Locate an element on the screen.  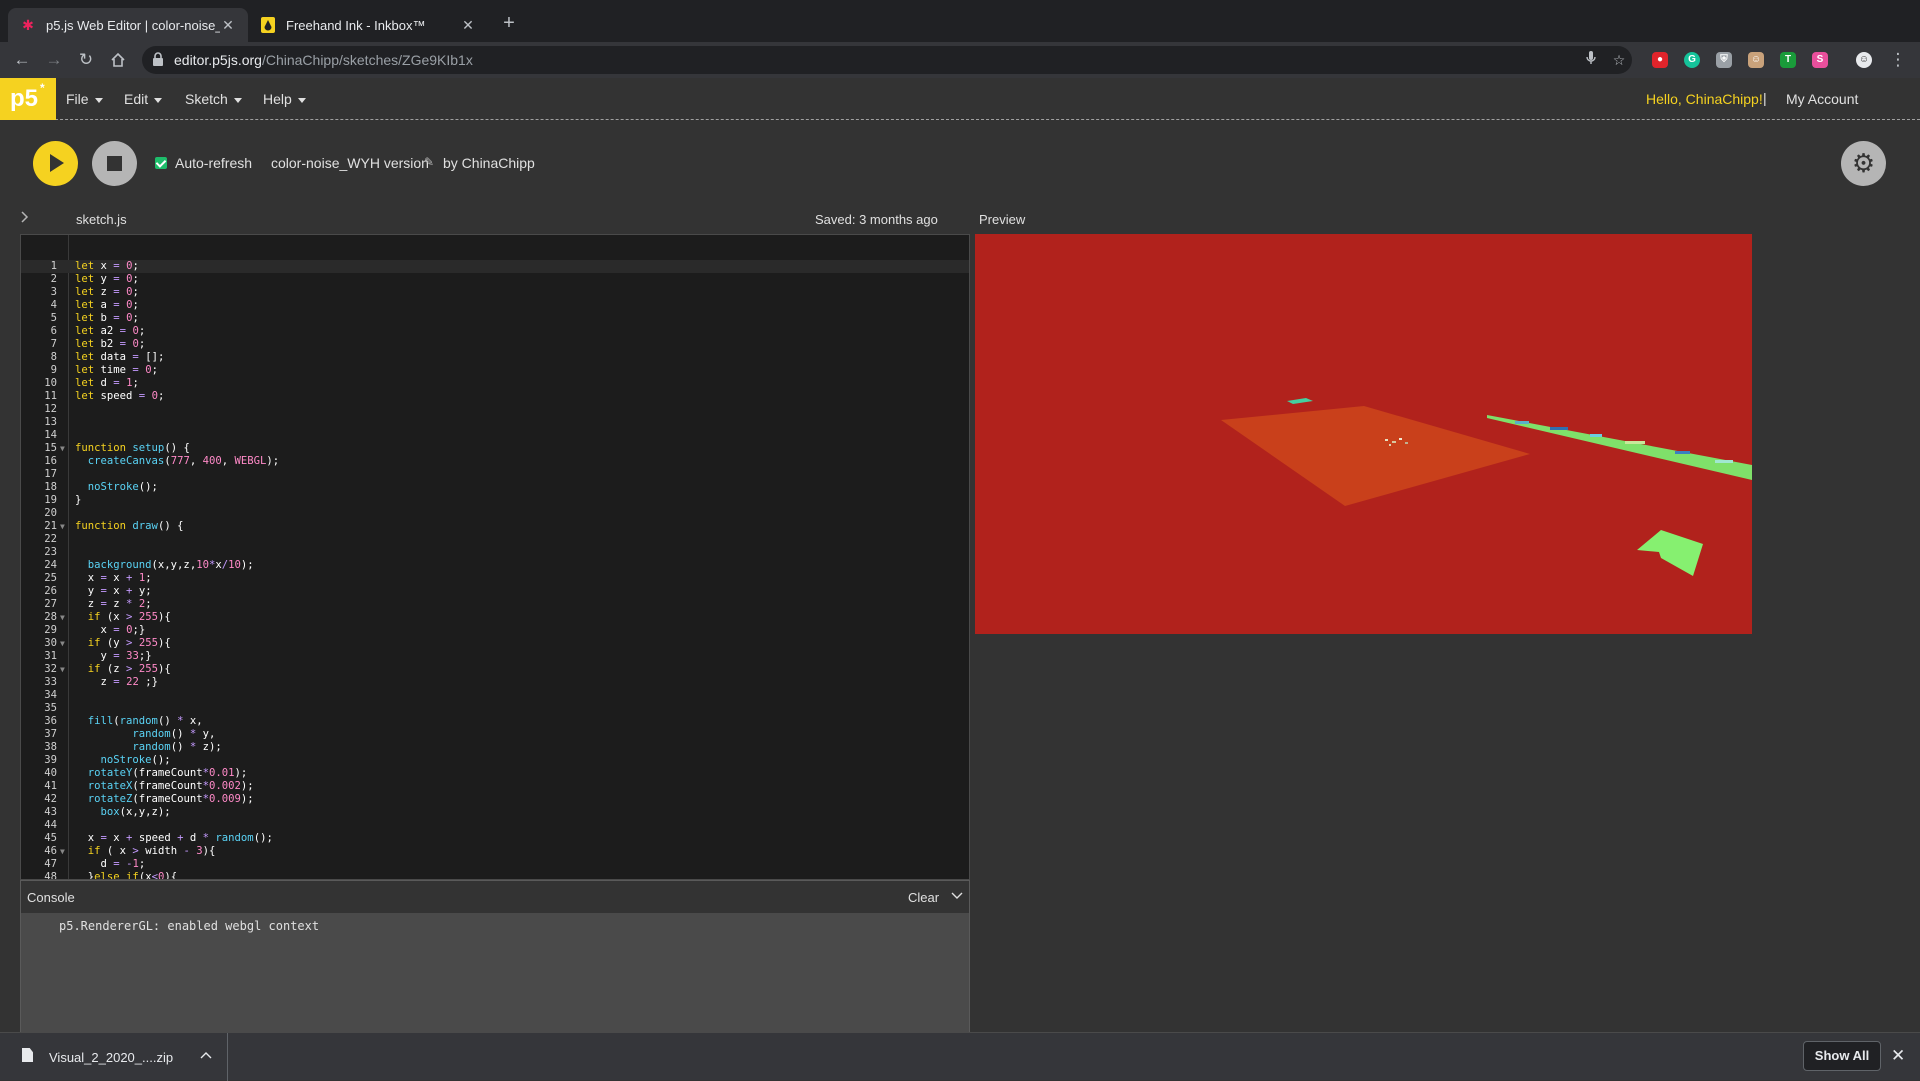
code-line: 44 is located at coordinates (495, 825).